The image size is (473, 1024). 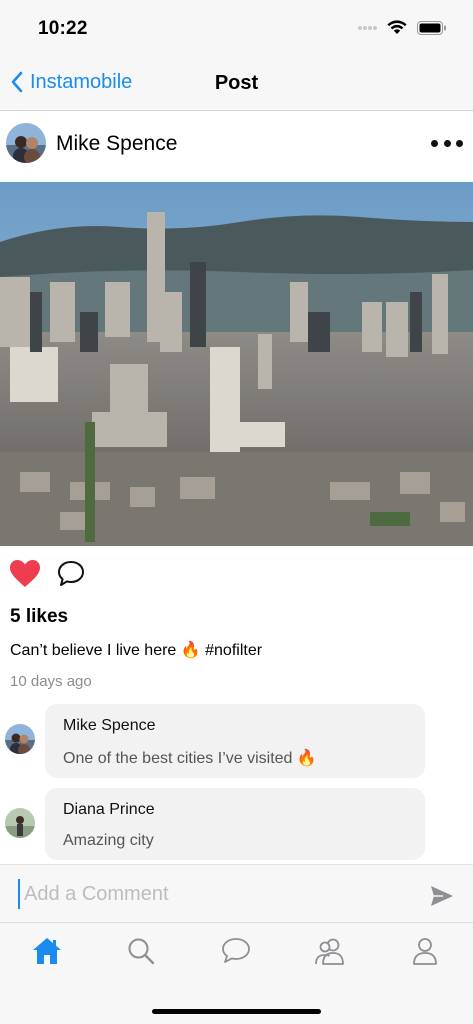 I want to click on comment-author: Diana Prince, so click(x=235, y=810).